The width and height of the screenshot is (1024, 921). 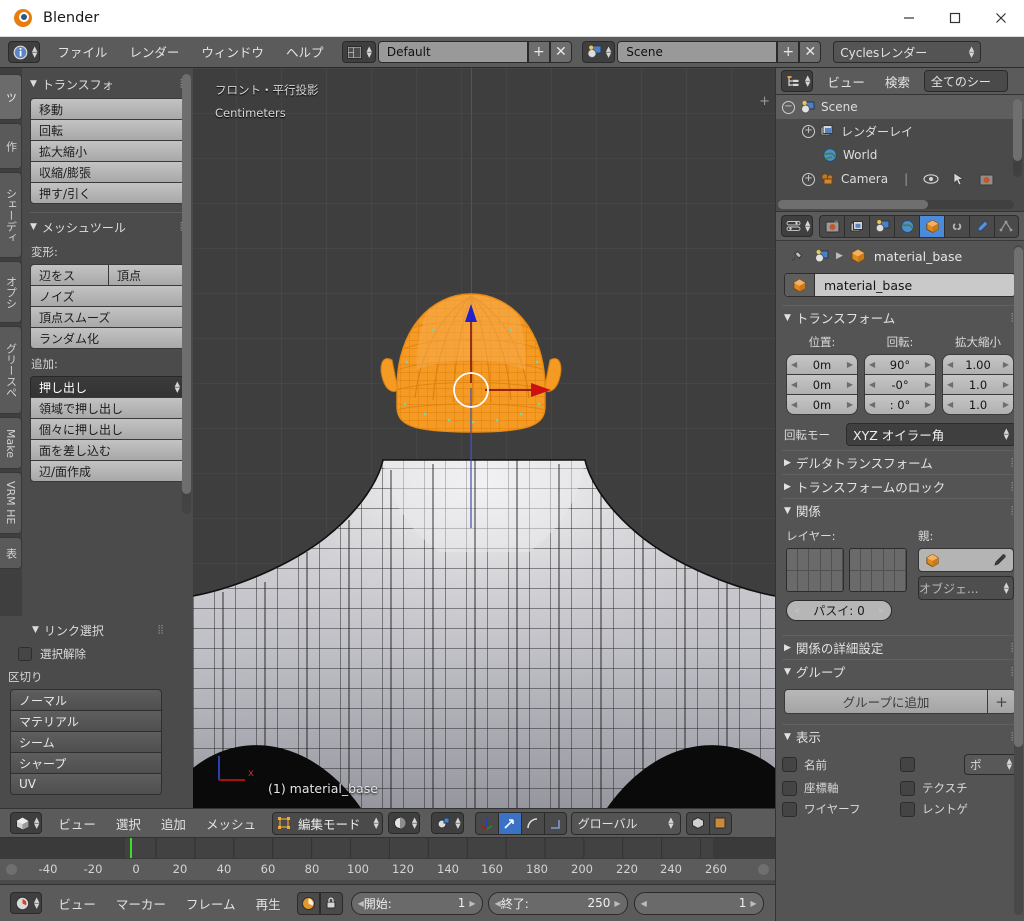 I want to click on rotation-x-field: ◀ 90° ▶, so click(x=900, y=364).